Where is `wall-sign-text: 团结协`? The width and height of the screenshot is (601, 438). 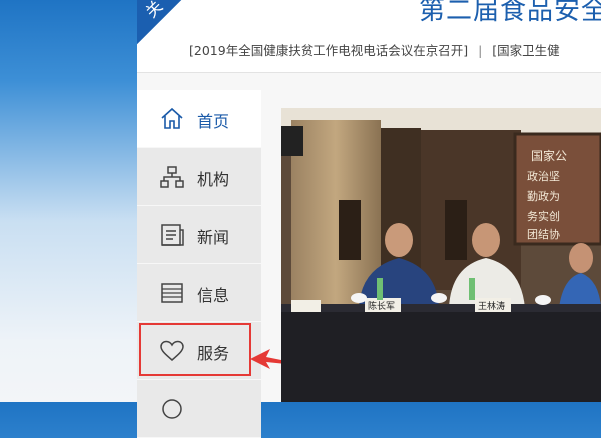
wall-sign-text: 团结协 is located at coordinates (543, 234).